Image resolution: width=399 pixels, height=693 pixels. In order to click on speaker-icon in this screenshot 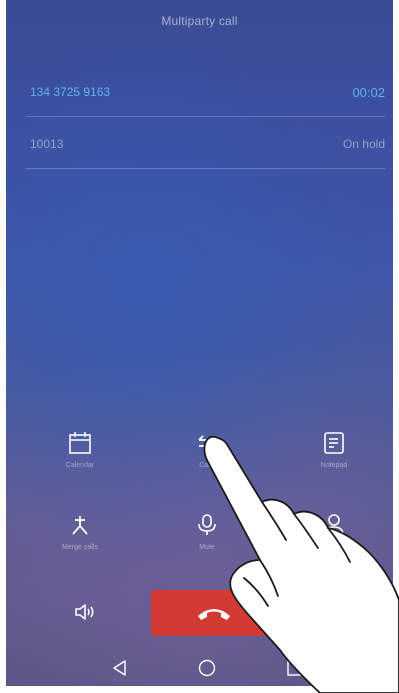, I will do `click(84, 612)`.